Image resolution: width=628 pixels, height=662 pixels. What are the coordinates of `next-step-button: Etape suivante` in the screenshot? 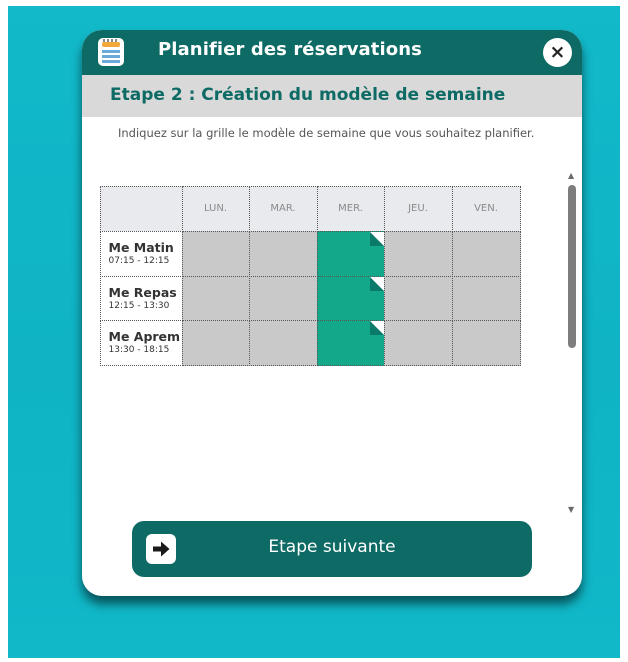 It's located at (332, 549).